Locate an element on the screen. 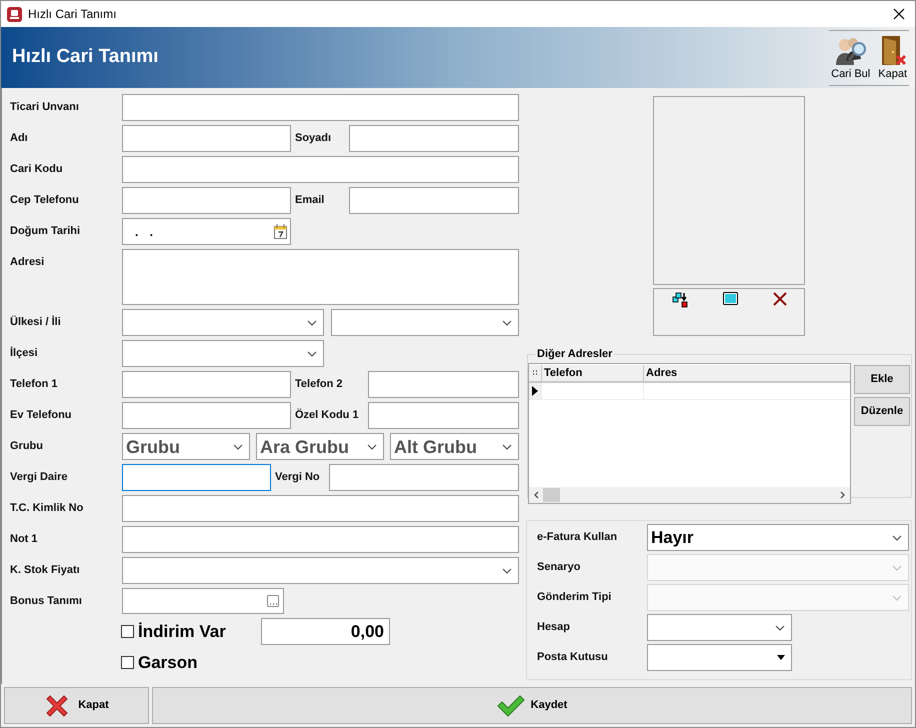 The width and height of the screenshot is (916, 728). field-label: Hesap is located at coordinates (554, 627).